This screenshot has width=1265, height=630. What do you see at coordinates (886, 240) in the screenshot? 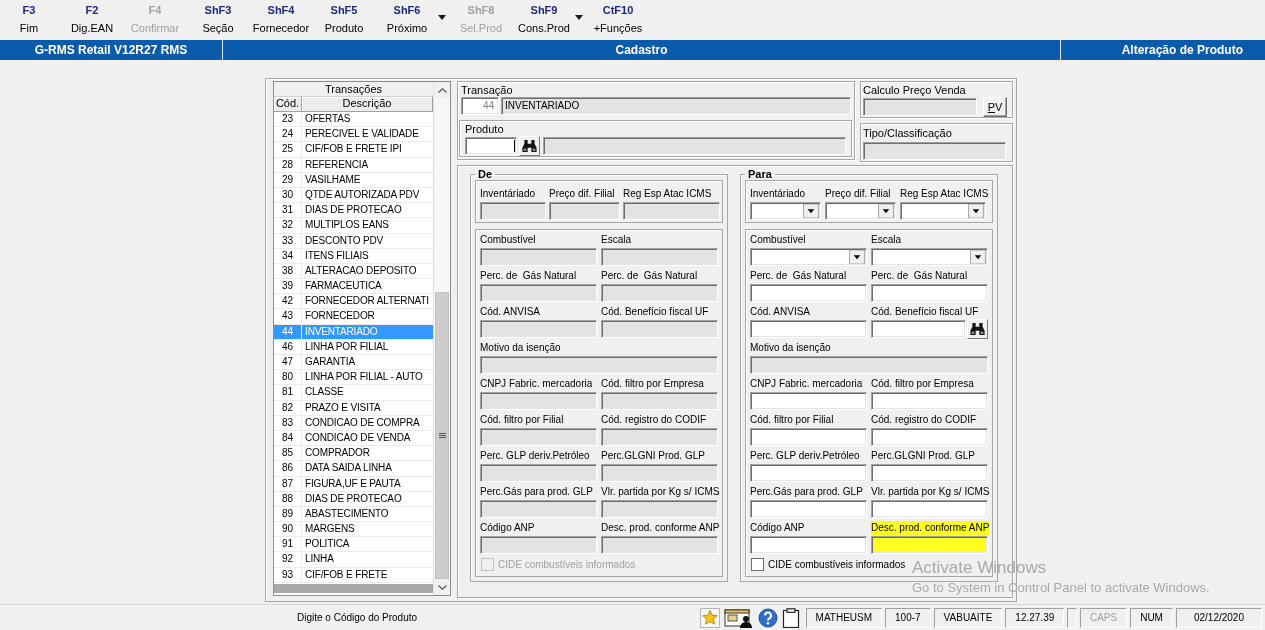
I see `field-label: Escala` at bounding box center [886, 240].